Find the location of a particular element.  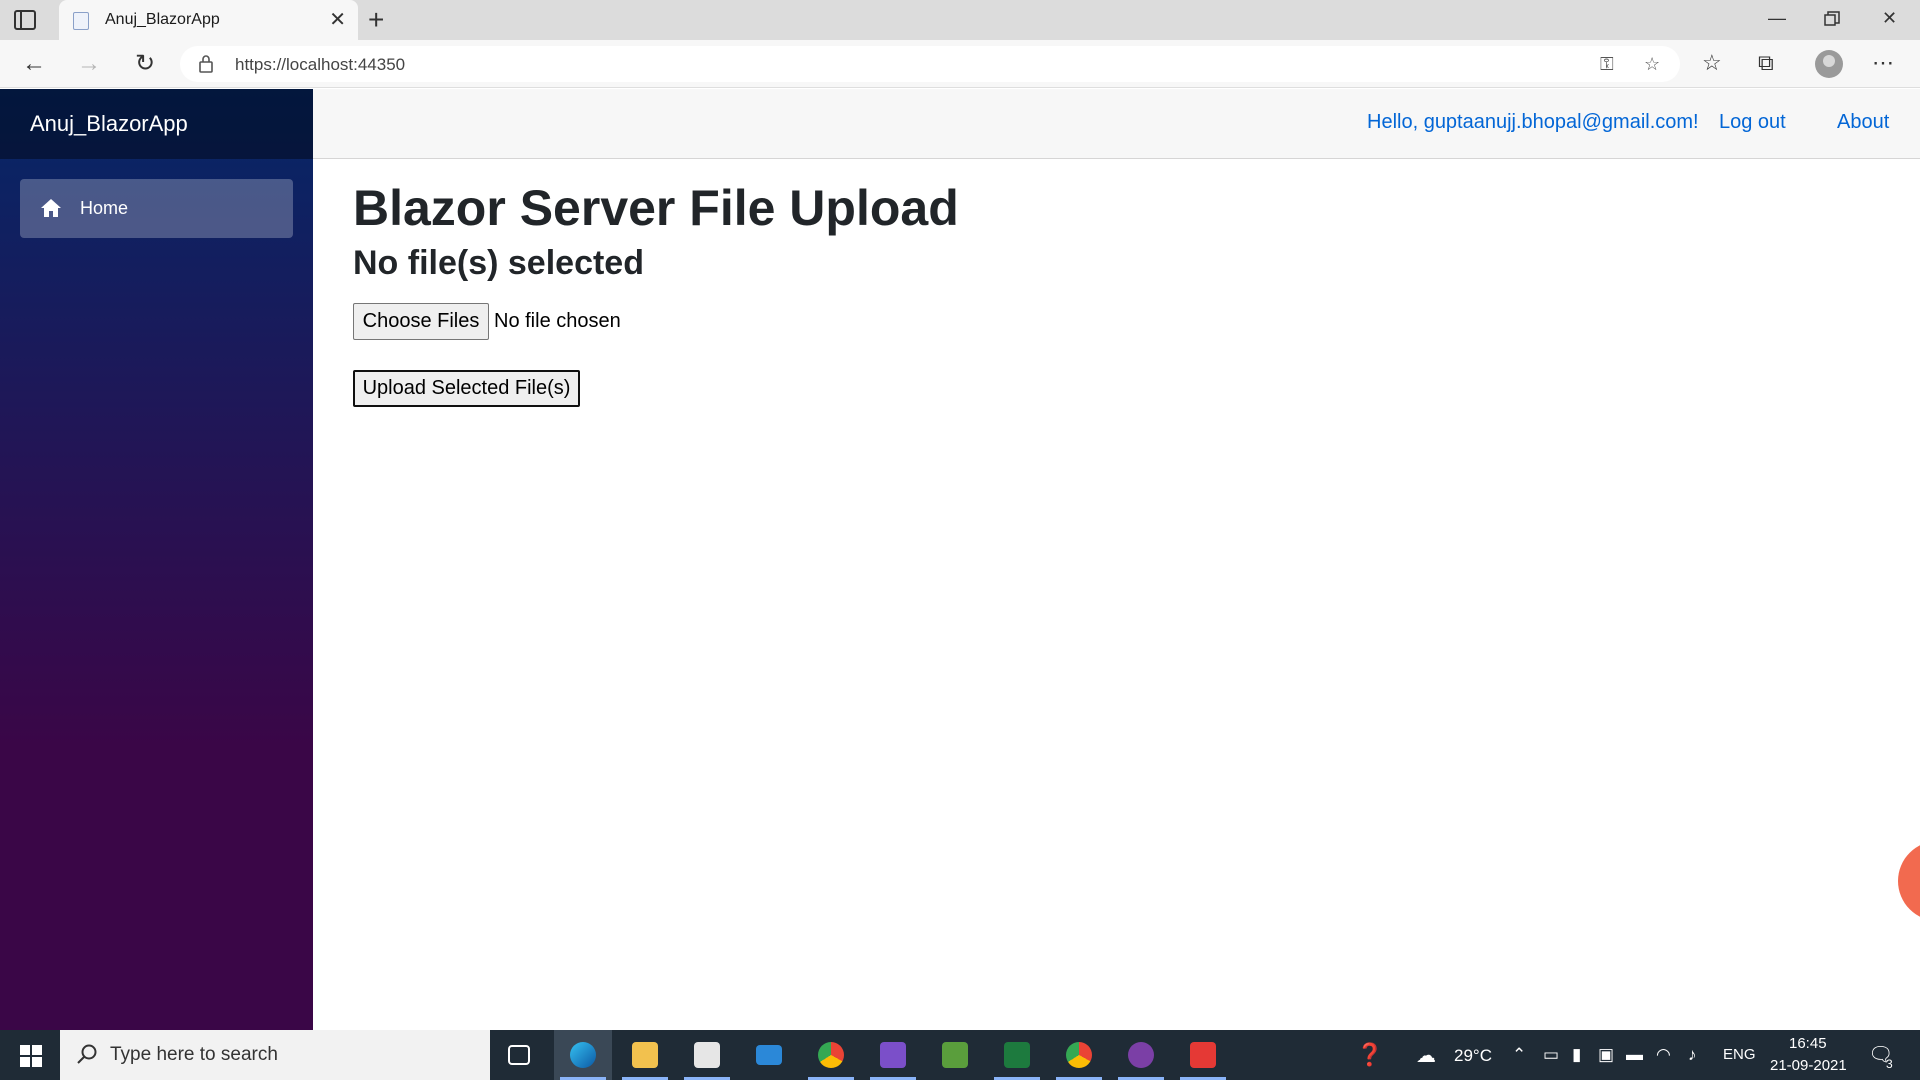

choose-files-button: Choose Files is located at coordinates (421, 321).